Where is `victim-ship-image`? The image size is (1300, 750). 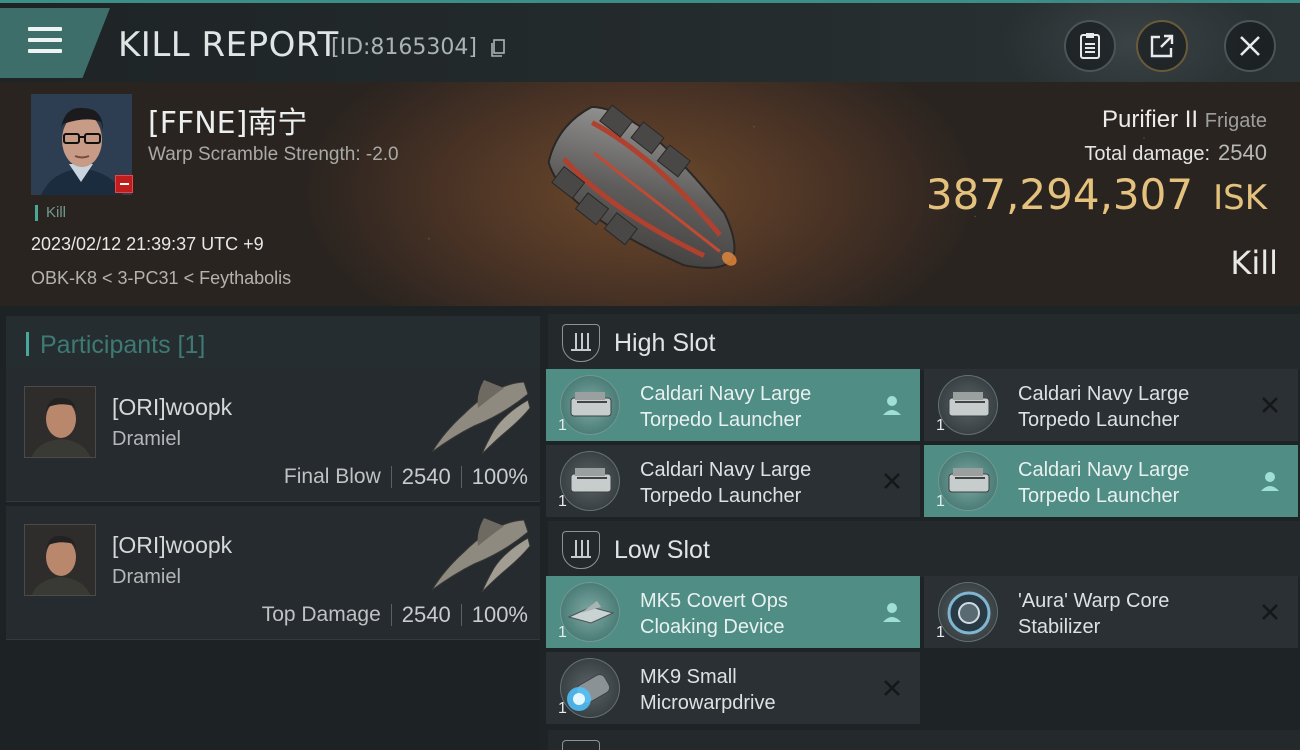 victim-ship-image is located at coordinates (645, 193).